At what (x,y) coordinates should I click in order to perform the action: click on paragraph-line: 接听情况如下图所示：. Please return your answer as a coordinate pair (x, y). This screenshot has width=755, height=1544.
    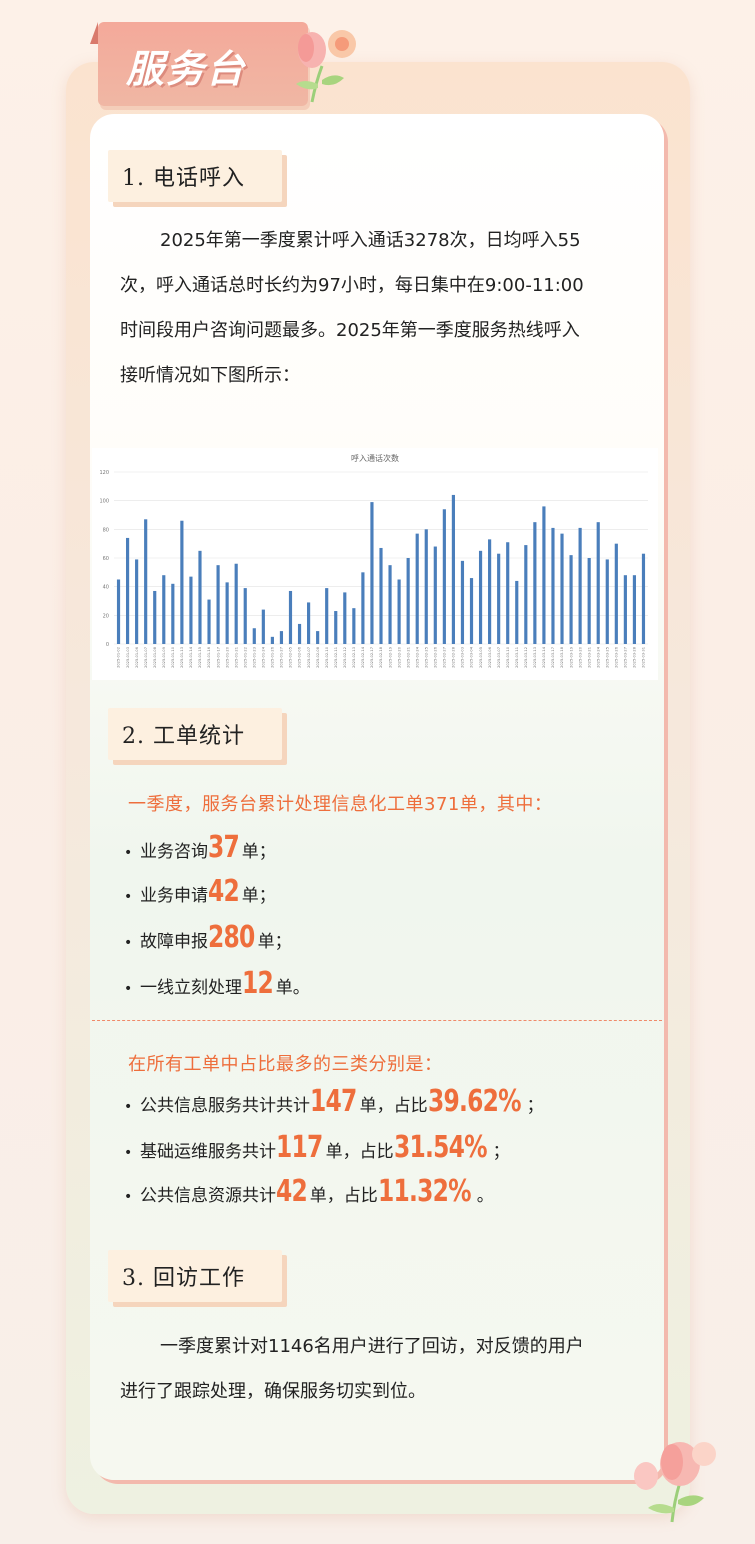
    Looking at the image, I should click on (210, 375).